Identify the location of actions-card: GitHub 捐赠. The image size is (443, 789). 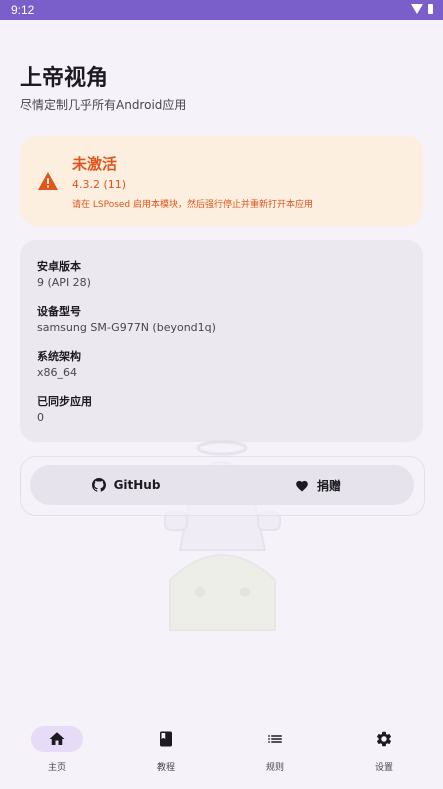
(222, 486).